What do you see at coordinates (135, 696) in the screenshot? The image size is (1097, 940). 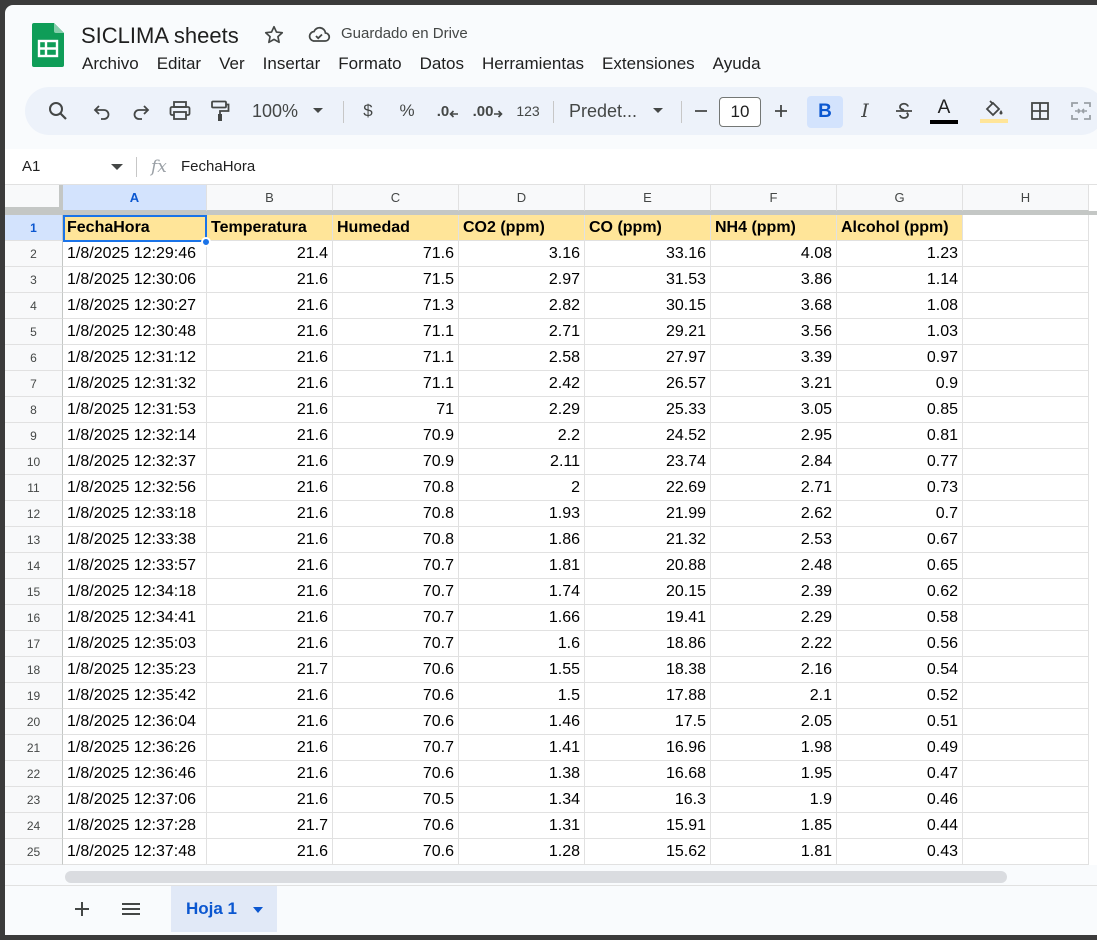 I see `table-cell: 1/8/2025 12:35:42` at bounding box center [135, 696].